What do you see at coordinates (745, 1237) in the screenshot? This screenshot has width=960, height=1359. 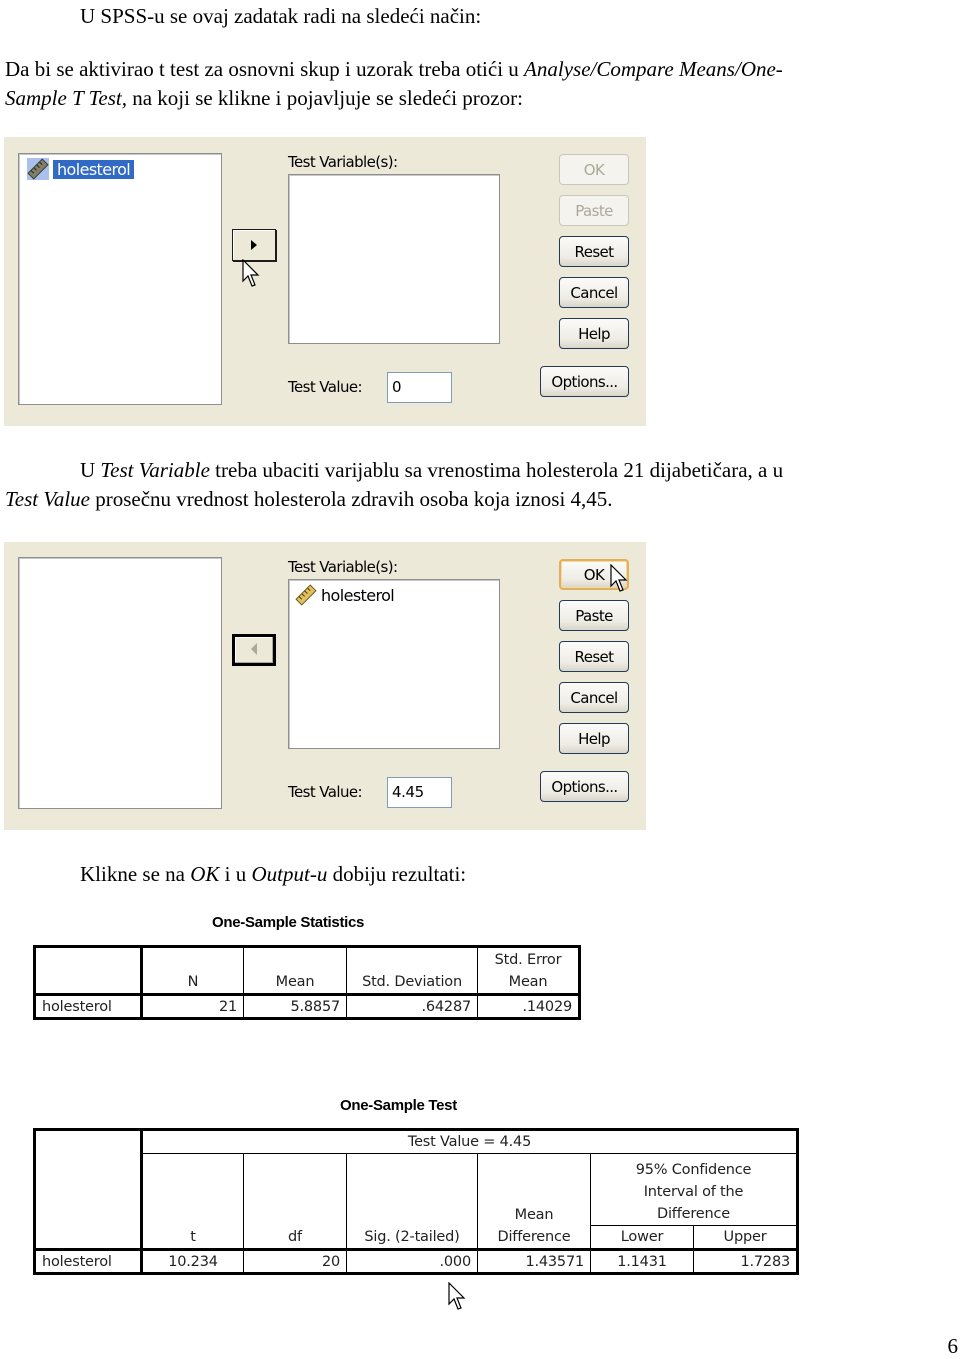 I see `header-upper: Upper` at bounding box center [745, 1237].